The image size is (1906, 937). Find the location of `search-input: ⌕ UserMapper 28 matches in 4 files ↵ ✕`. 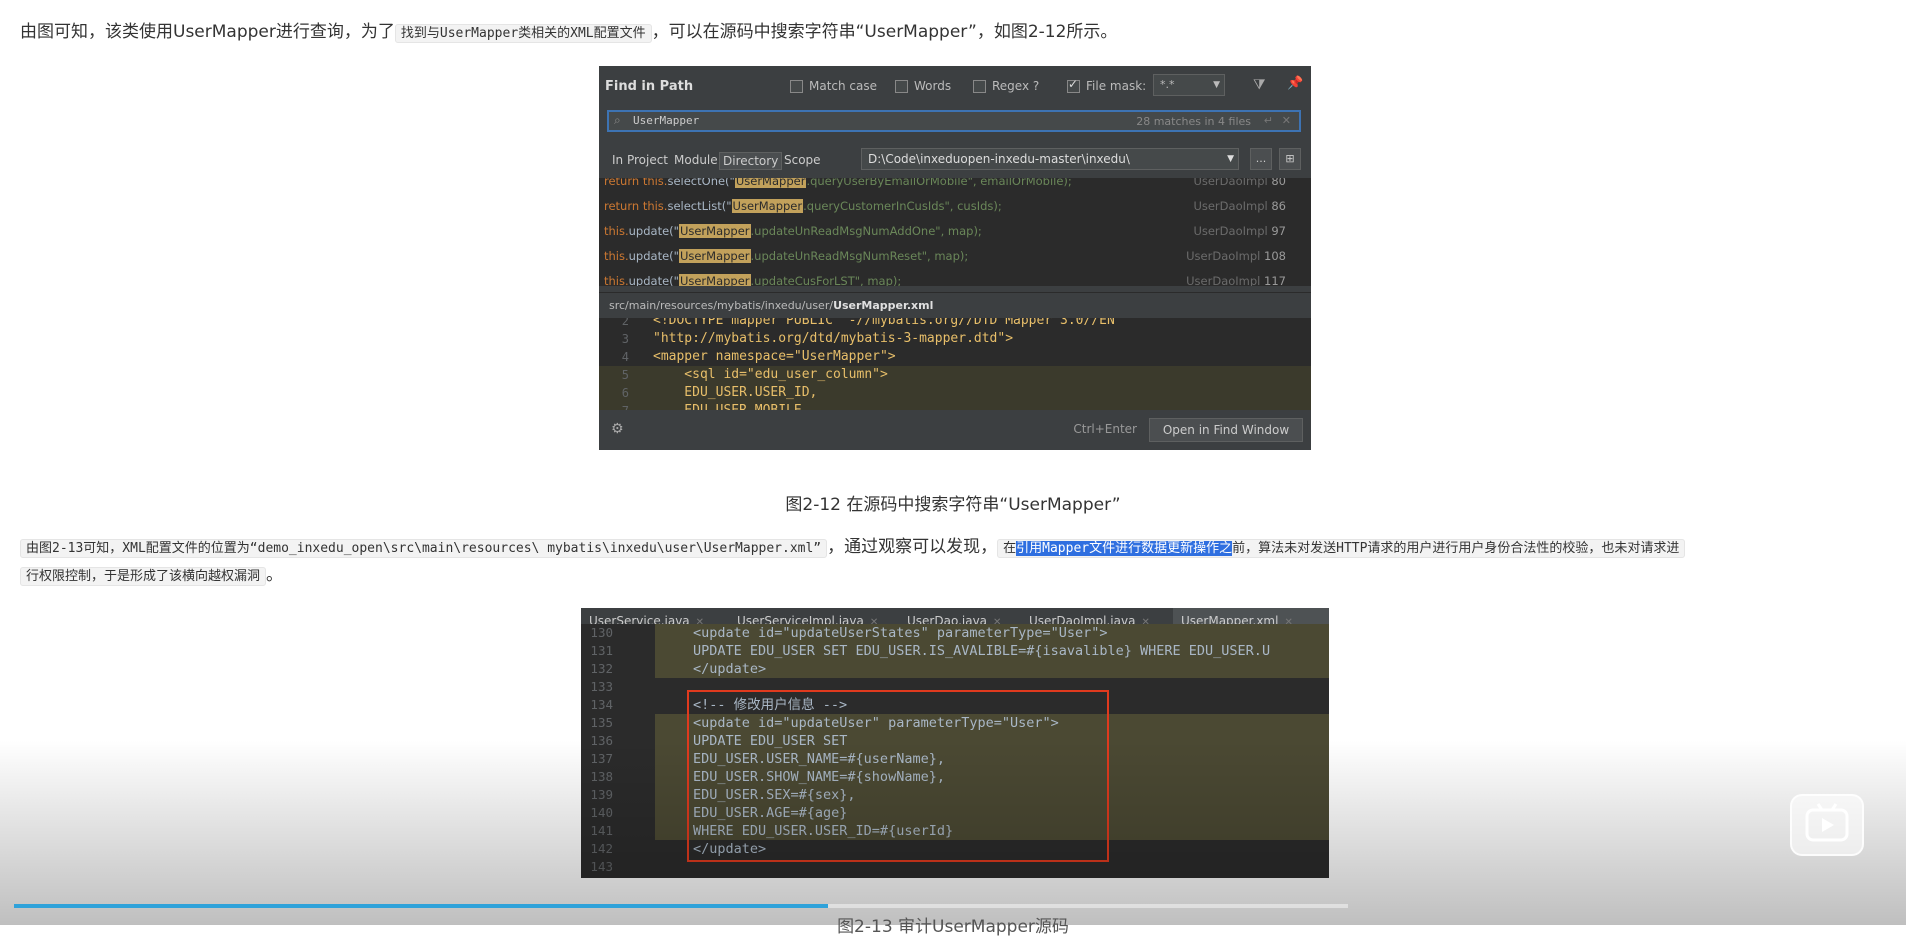

search-input: ⌕ UserMapper 28 matches in 4 files ↵ ✕ is located at coordinates (954, 121).